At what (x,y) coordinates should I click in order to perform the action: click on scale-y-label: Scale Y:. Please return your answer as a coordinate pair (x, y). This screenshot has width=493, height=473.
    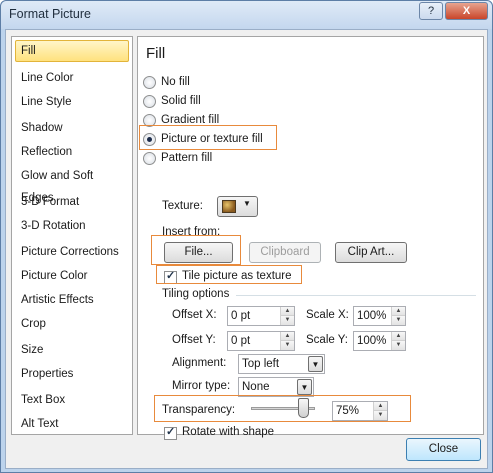
    Looking at the image, I should click on (327, 340).